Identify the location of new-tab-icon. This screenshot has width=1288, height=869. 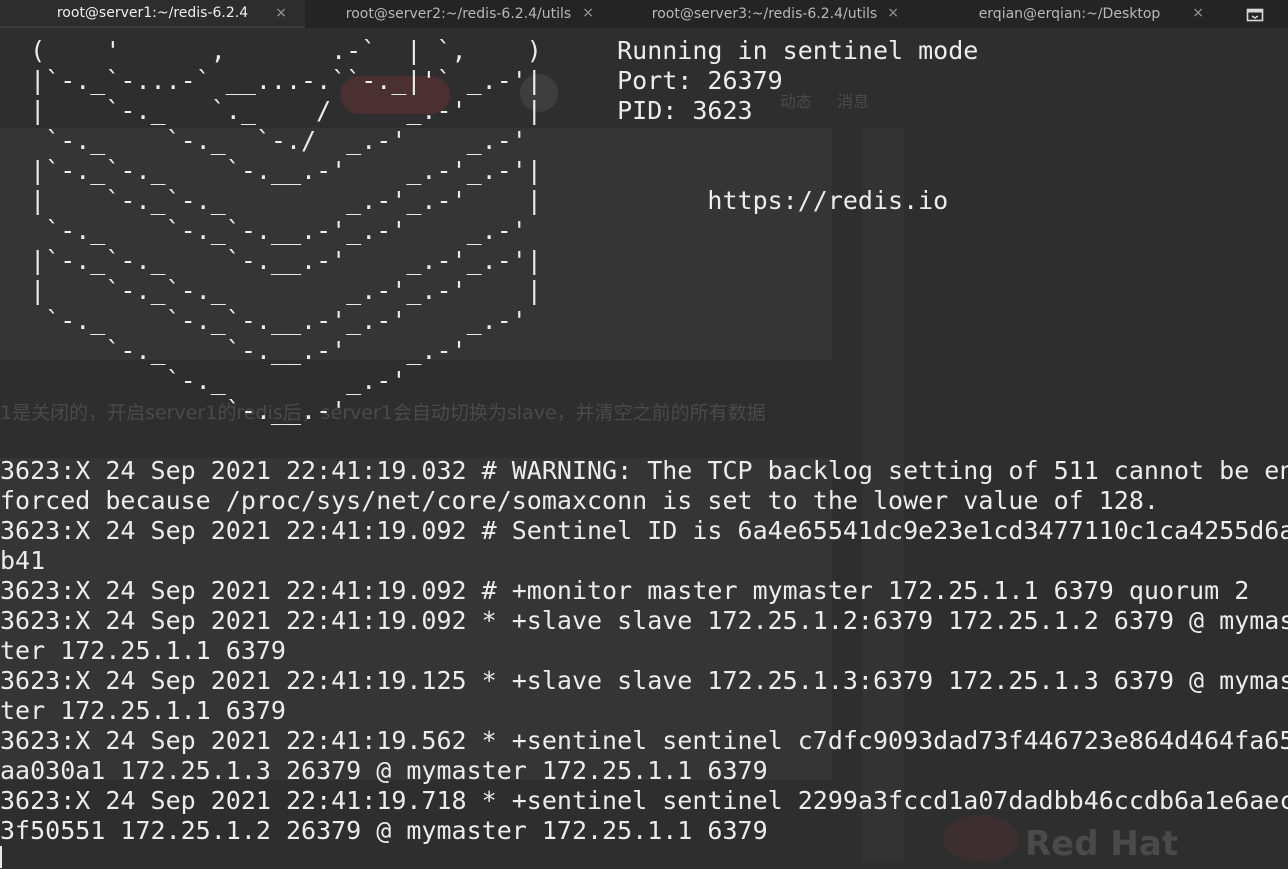
(1255, 15).